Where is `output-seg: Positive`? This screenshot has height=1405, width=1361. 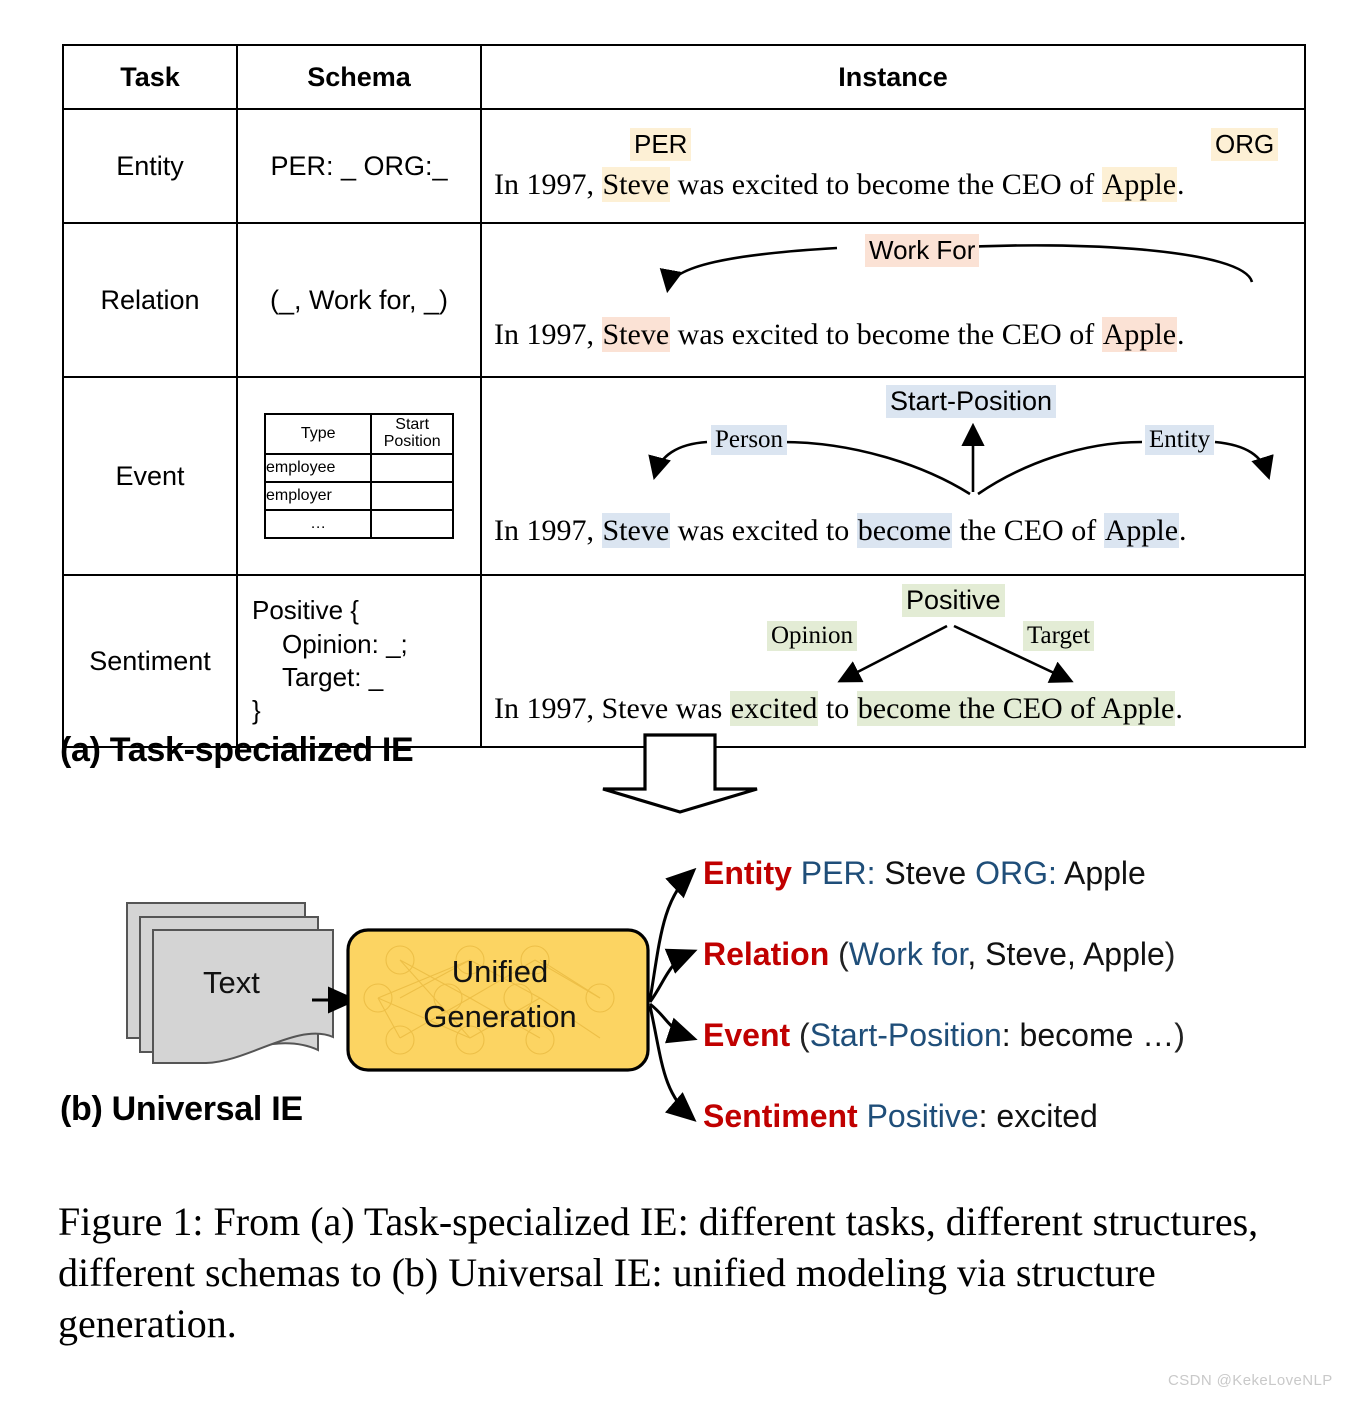
output-seg: Positive is located at coordinates (918, 1116).